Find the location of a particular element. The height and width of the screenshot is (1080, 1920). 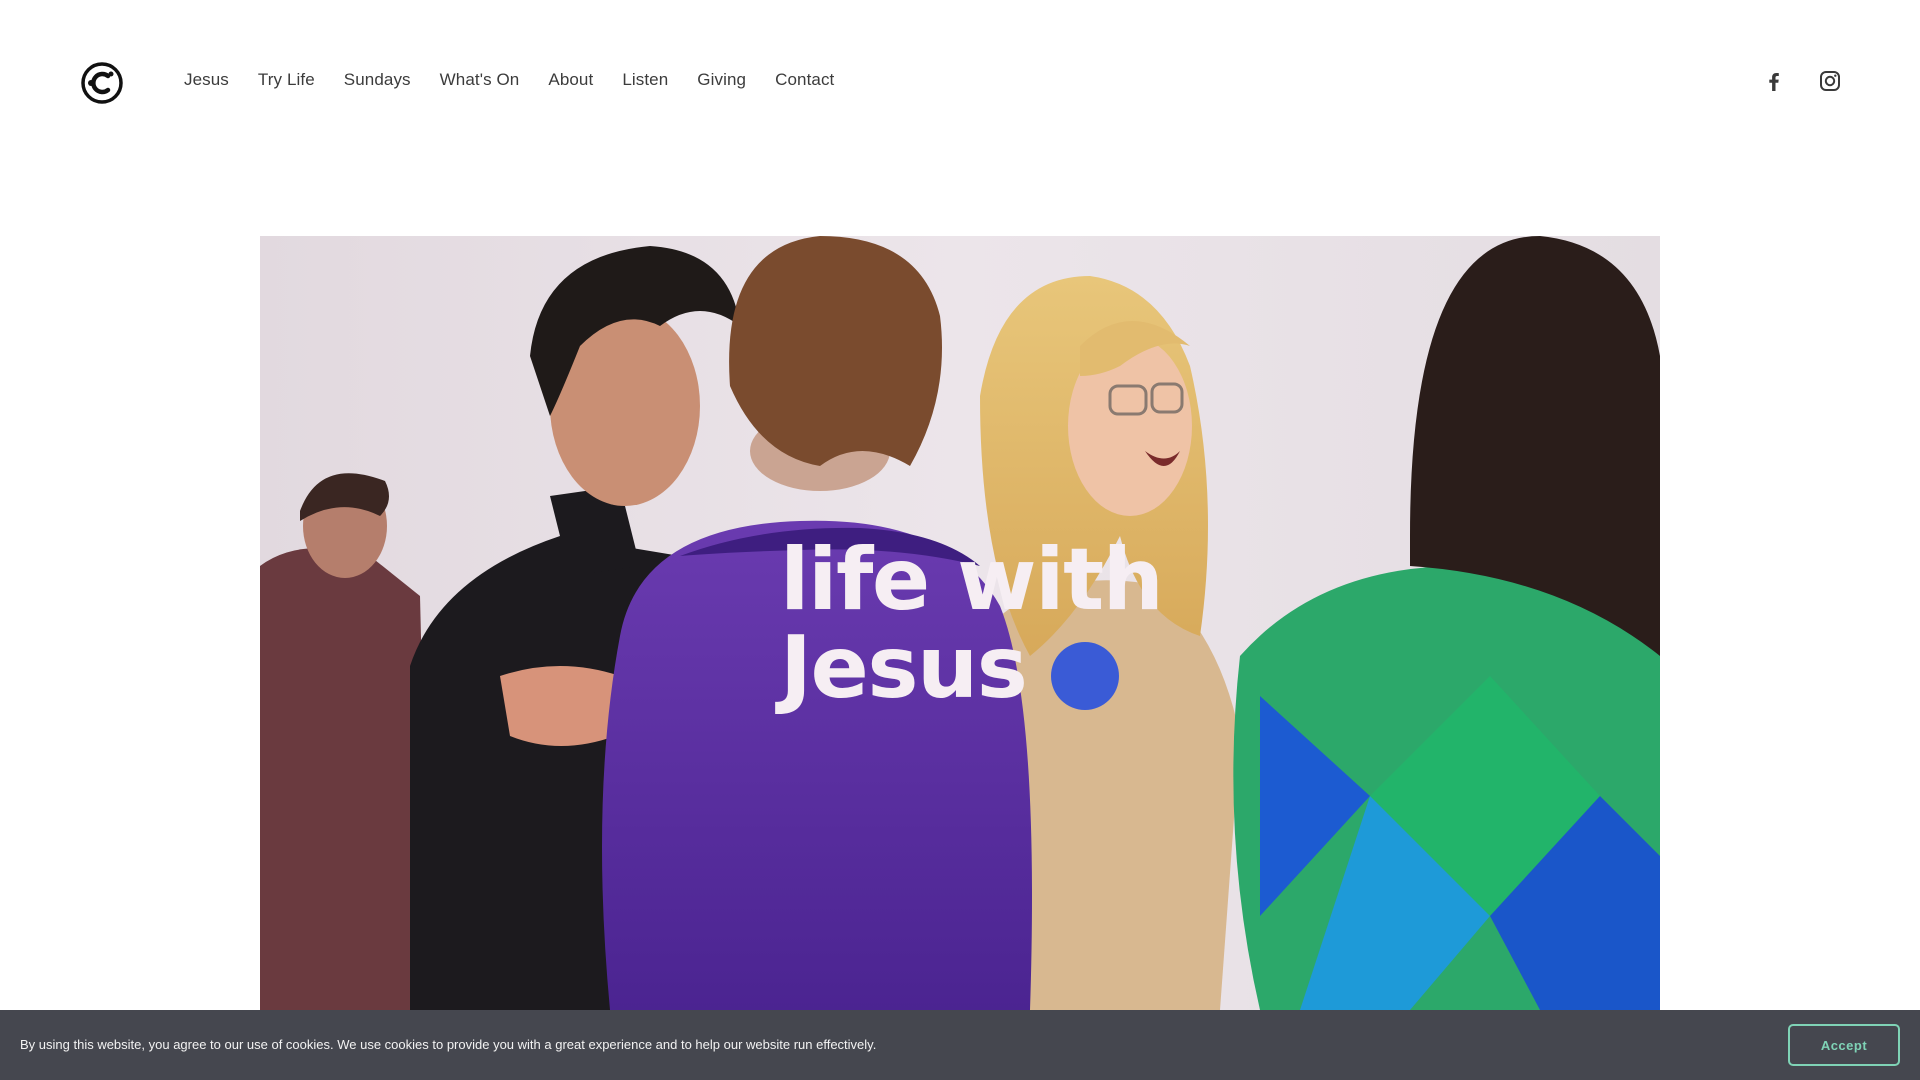

hero-headline-line1: life with is located at coordinates (972, 580).